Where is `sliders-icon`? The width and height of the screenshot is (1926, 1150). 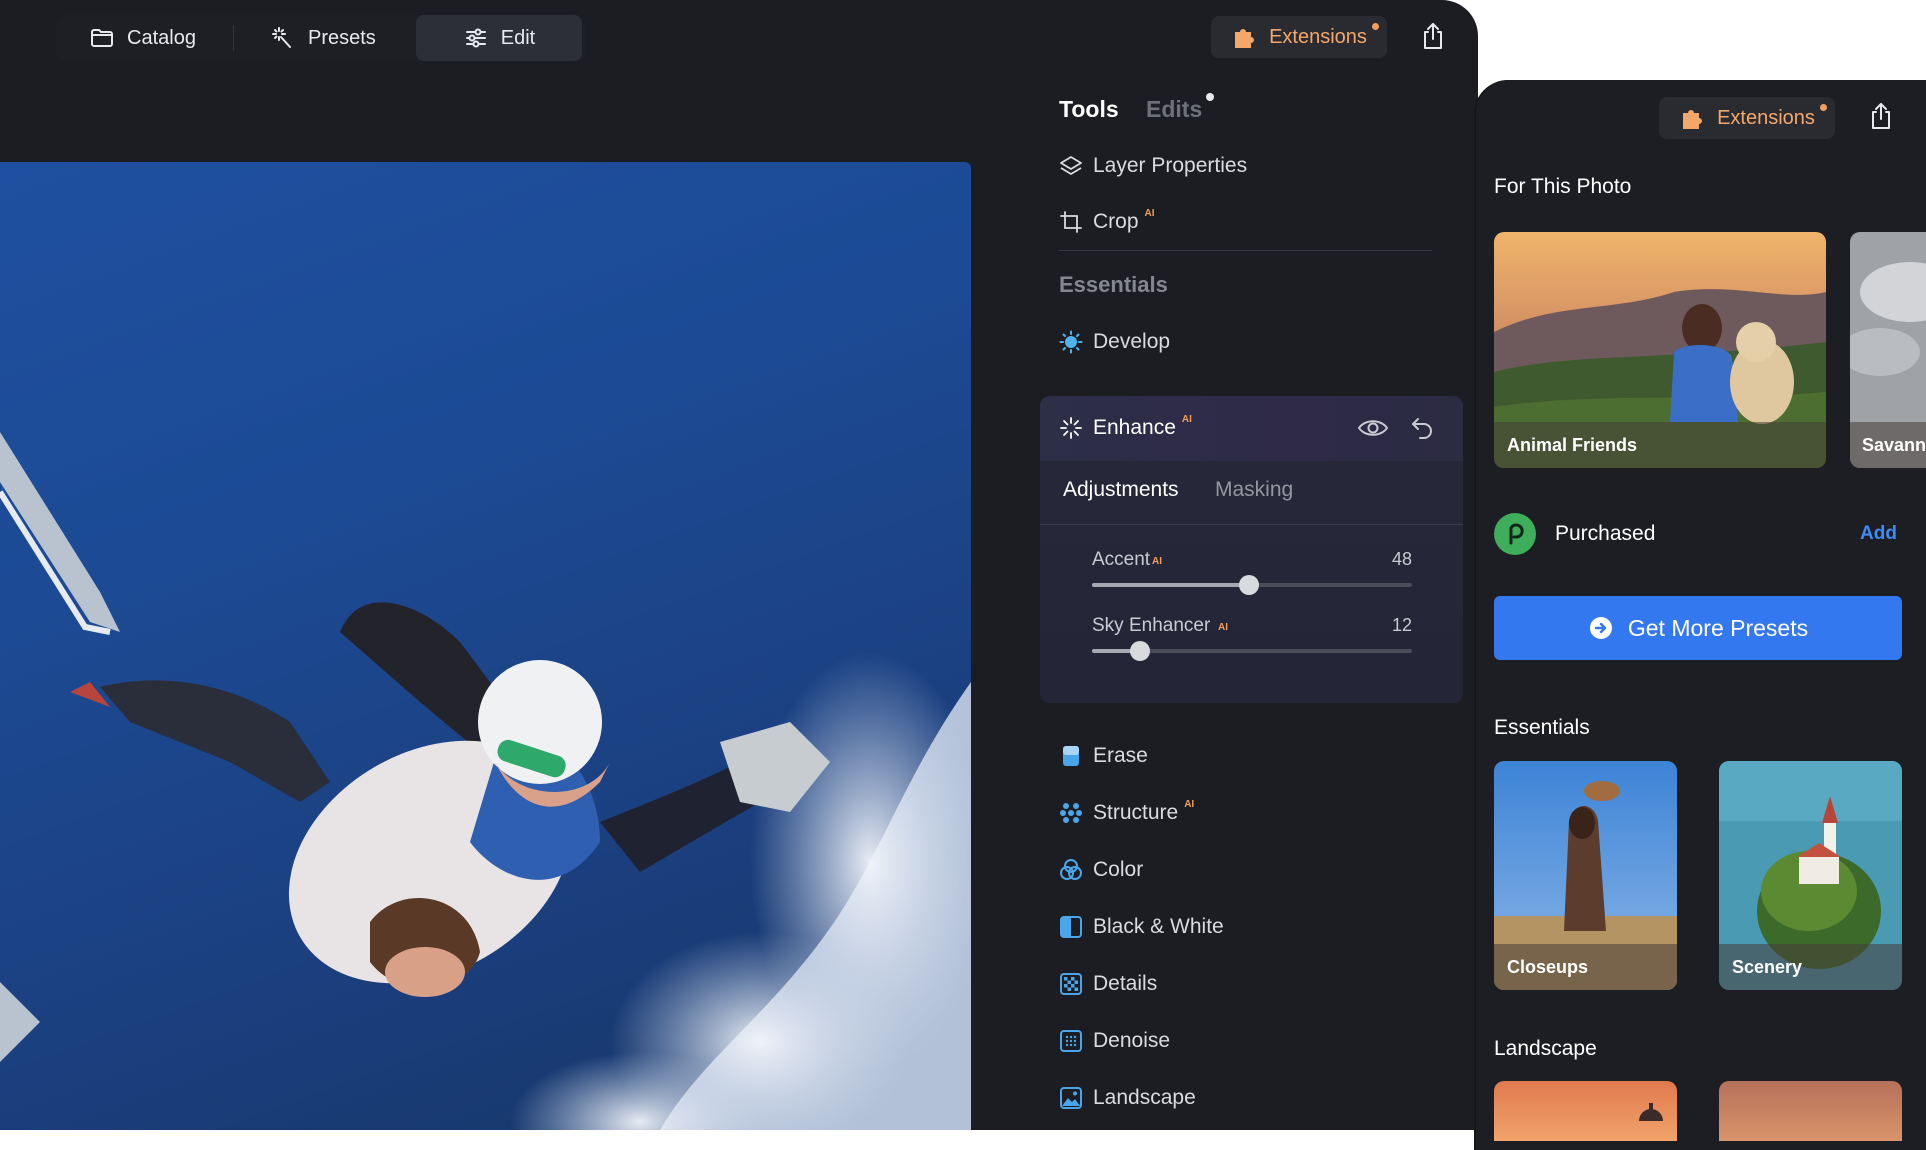 sliders-icon is located at coordinates (475, 38).